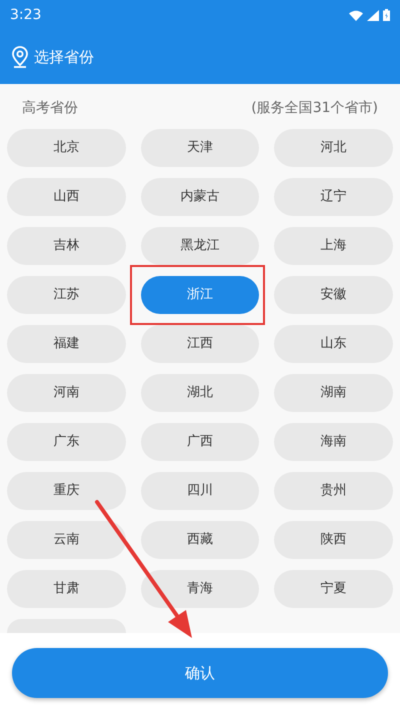 The image size is (400, 712). What do you see at coordinates (66, 344) in the screenshot?
I see `province-button: 福建` at bounding box center [66, 344].